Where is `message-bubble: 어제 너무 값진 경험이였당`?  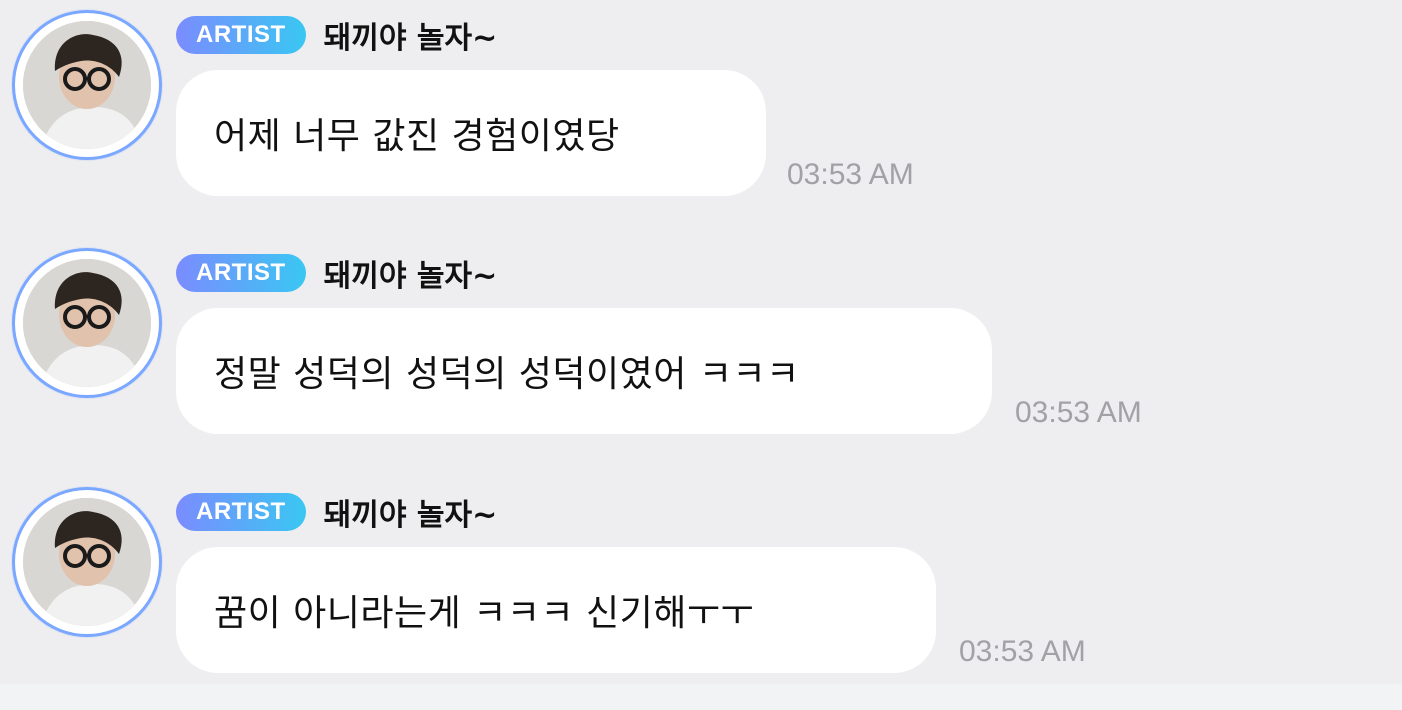
message-bubble: 어제 너무 값진 경험이였당 is located at coordinates (471, 133).